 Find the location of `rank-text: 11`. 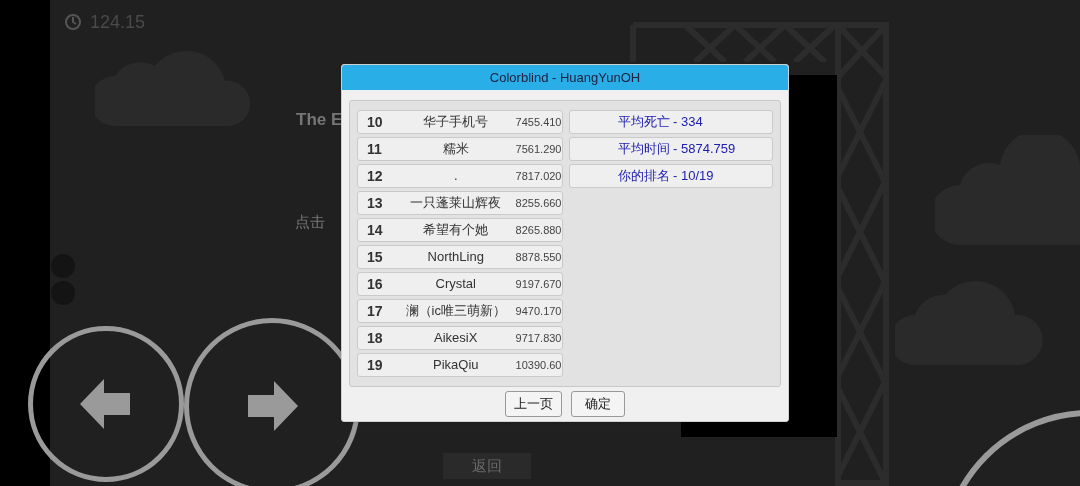

rank-text: 11 is located at coordinates (374, 149).